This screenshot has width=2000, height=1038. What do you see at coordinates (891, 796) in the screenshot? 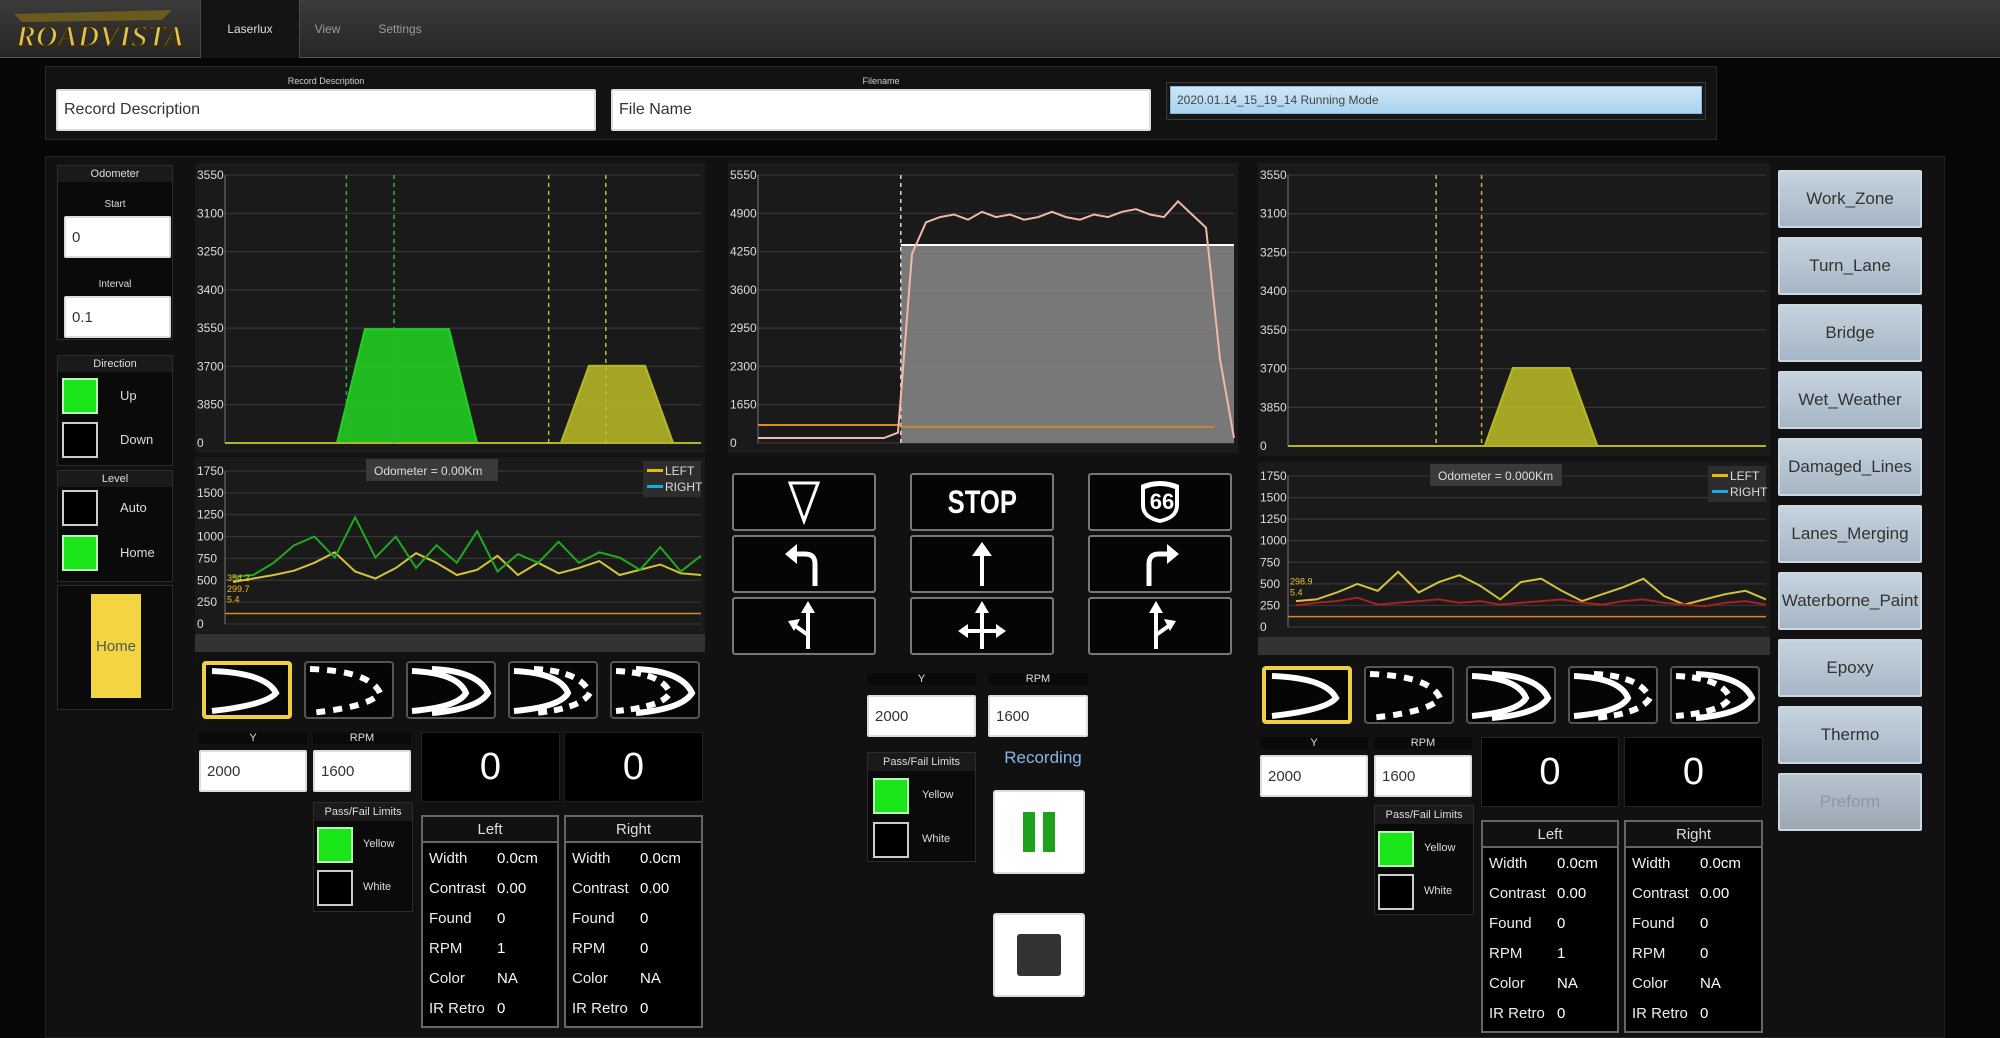
I see `center-yellow-checkbox` at bounding box center [891, 796].